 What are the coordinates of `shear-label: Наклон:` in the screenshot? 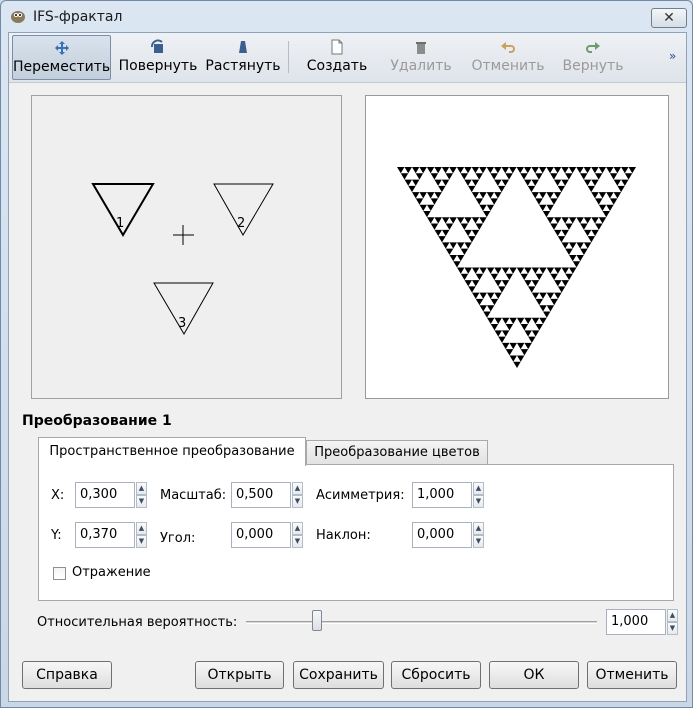 It's located at (343, 535).